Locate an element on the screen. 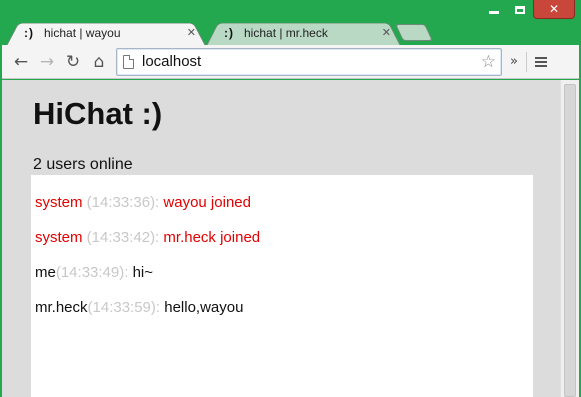 The width and height of the screenshot is (581, 397). address-bar: localhost ☆ is located at coordinates (309, 61).